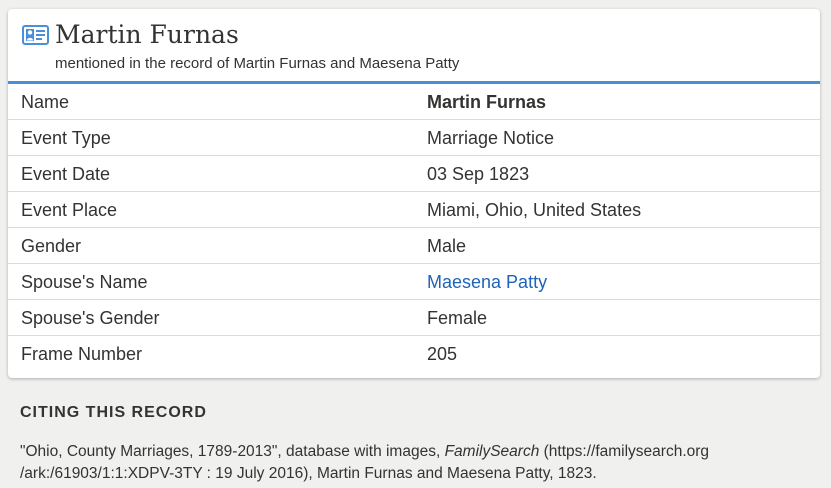 This screenshot has width=831, height=488. Describe the element at coordinates (491, 138) in the screenshot. I see `field-value: Marriage Notice` at that location.